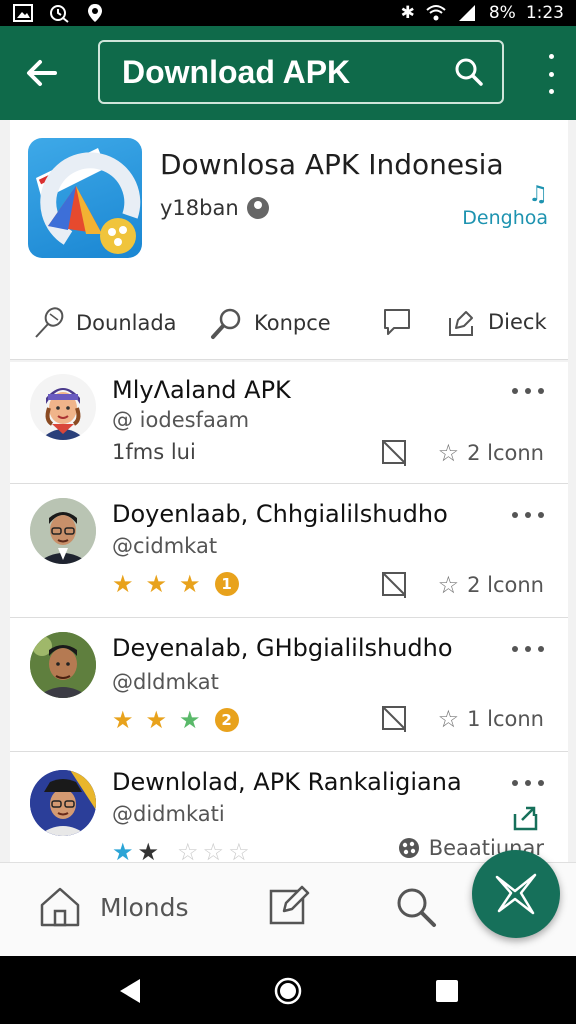 The width and height of the screenshot is (576, 1024). I want to click on gallery-notification-icon, so click(23, 13).